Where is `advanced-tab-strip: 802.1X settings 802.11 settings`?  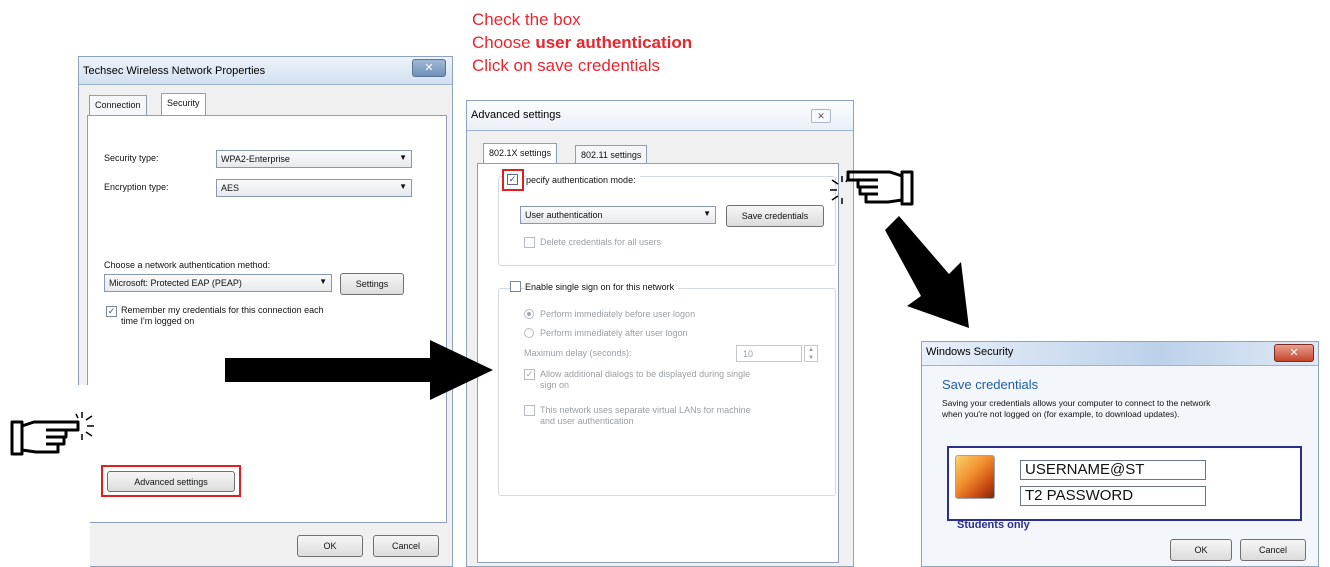
advanced-tab-strip: 802.1X settings 802.11 settings is located at coordinates (657, 154).